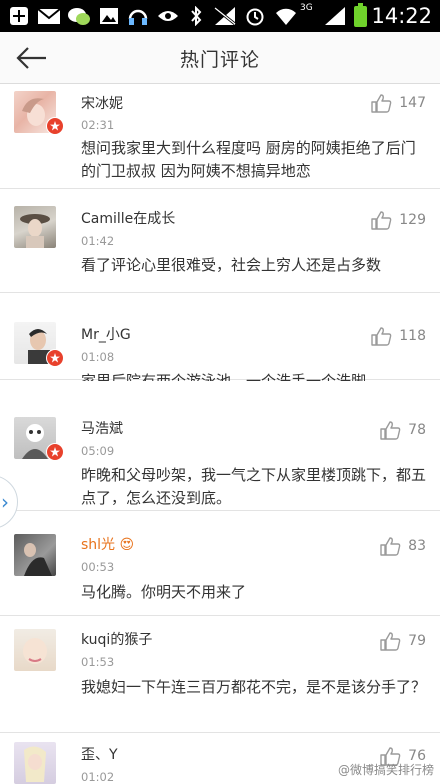 The width and height of the screenshot is (440, 784). I want to click on signal-off-icon, so click(225, 16).